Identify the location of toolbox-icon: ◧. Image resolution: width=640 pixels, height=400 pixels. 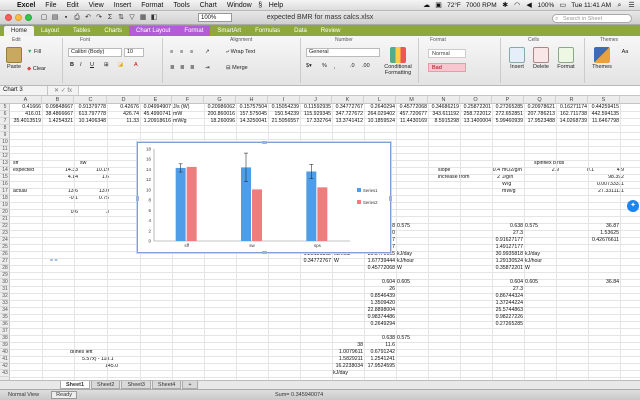
(154, 18).